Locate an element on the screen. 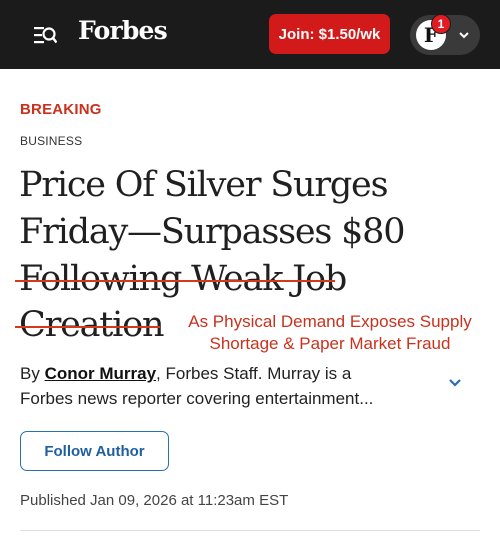  account-menu-button: F 1 is located at coordinates (445, 34).